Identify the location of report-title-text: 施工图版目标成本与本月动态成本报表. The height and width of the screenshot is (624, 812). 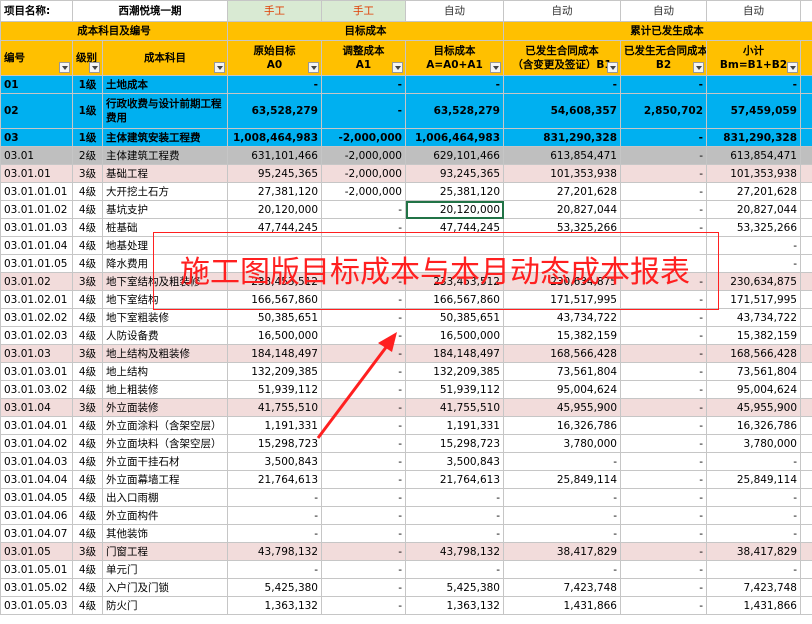
(435, 272).